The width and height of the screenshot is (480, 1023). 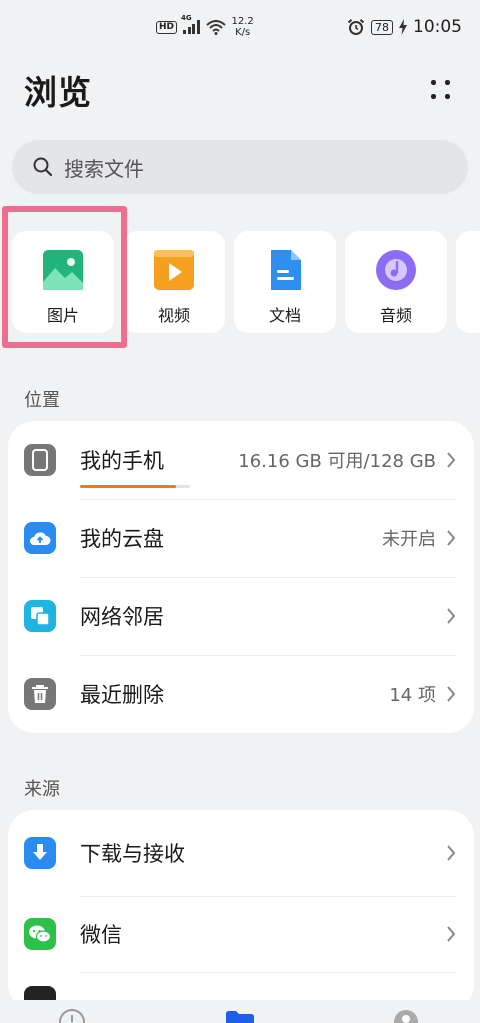 What do you see at coordinates (173, 315) in the screenshot?
I see `category-label: 视频` at bounding box center [173, 315].